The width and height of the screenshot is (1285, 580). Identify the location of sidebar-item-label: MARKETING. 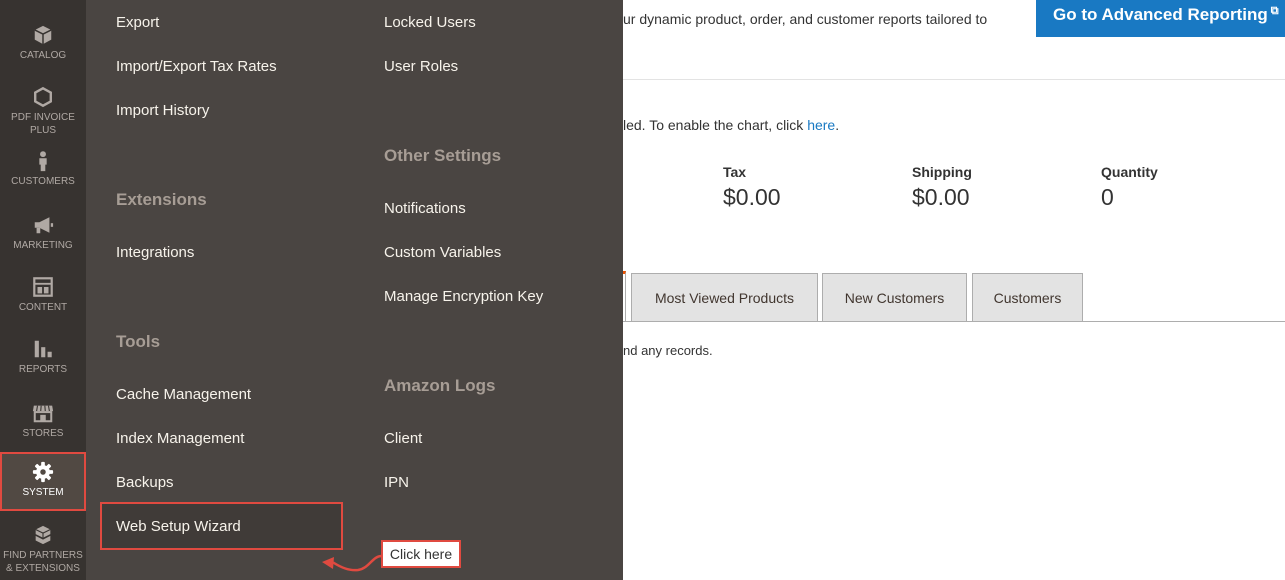
(43, 245).